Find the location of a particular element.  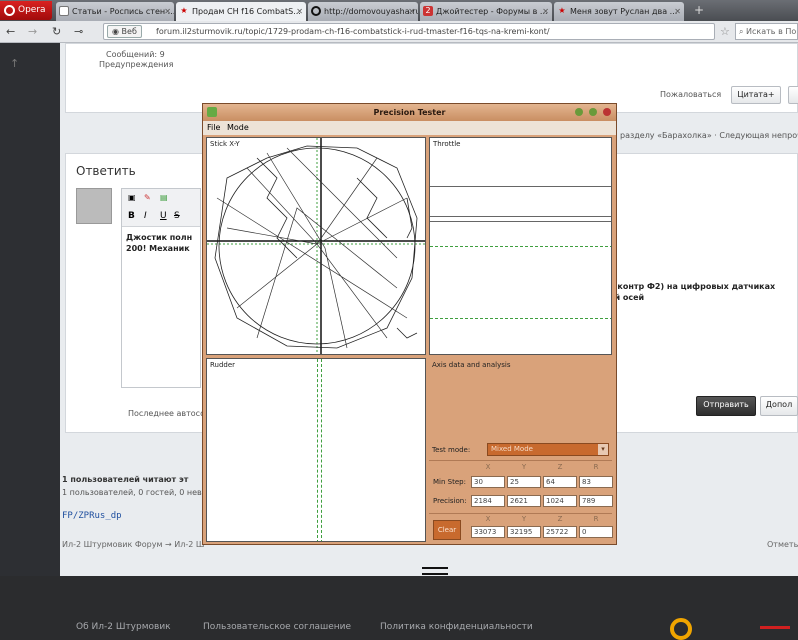

forward-arrow-icon: → is located at coordinates (32, 32).